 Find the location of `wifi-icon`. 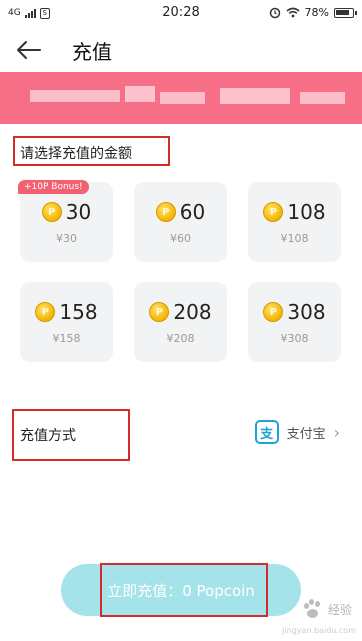

wifi-icon is located at coordinates (293, 12).